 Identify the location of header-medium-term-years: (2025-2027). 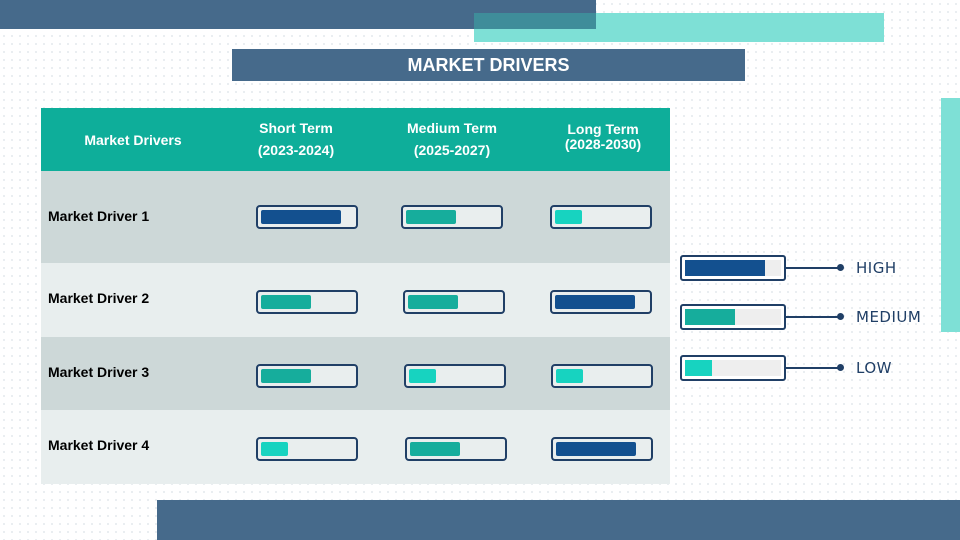
(452, 150).